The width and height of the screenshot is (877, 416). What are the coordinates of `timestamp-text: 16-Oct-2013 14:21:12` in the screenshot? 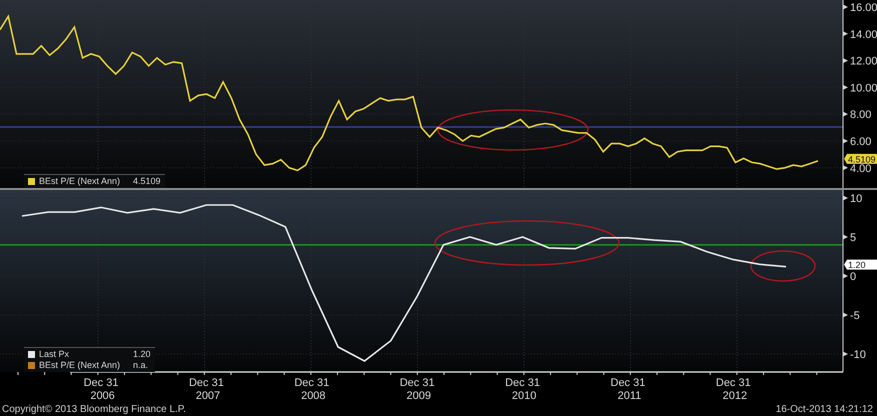 It's located at (825, 410).